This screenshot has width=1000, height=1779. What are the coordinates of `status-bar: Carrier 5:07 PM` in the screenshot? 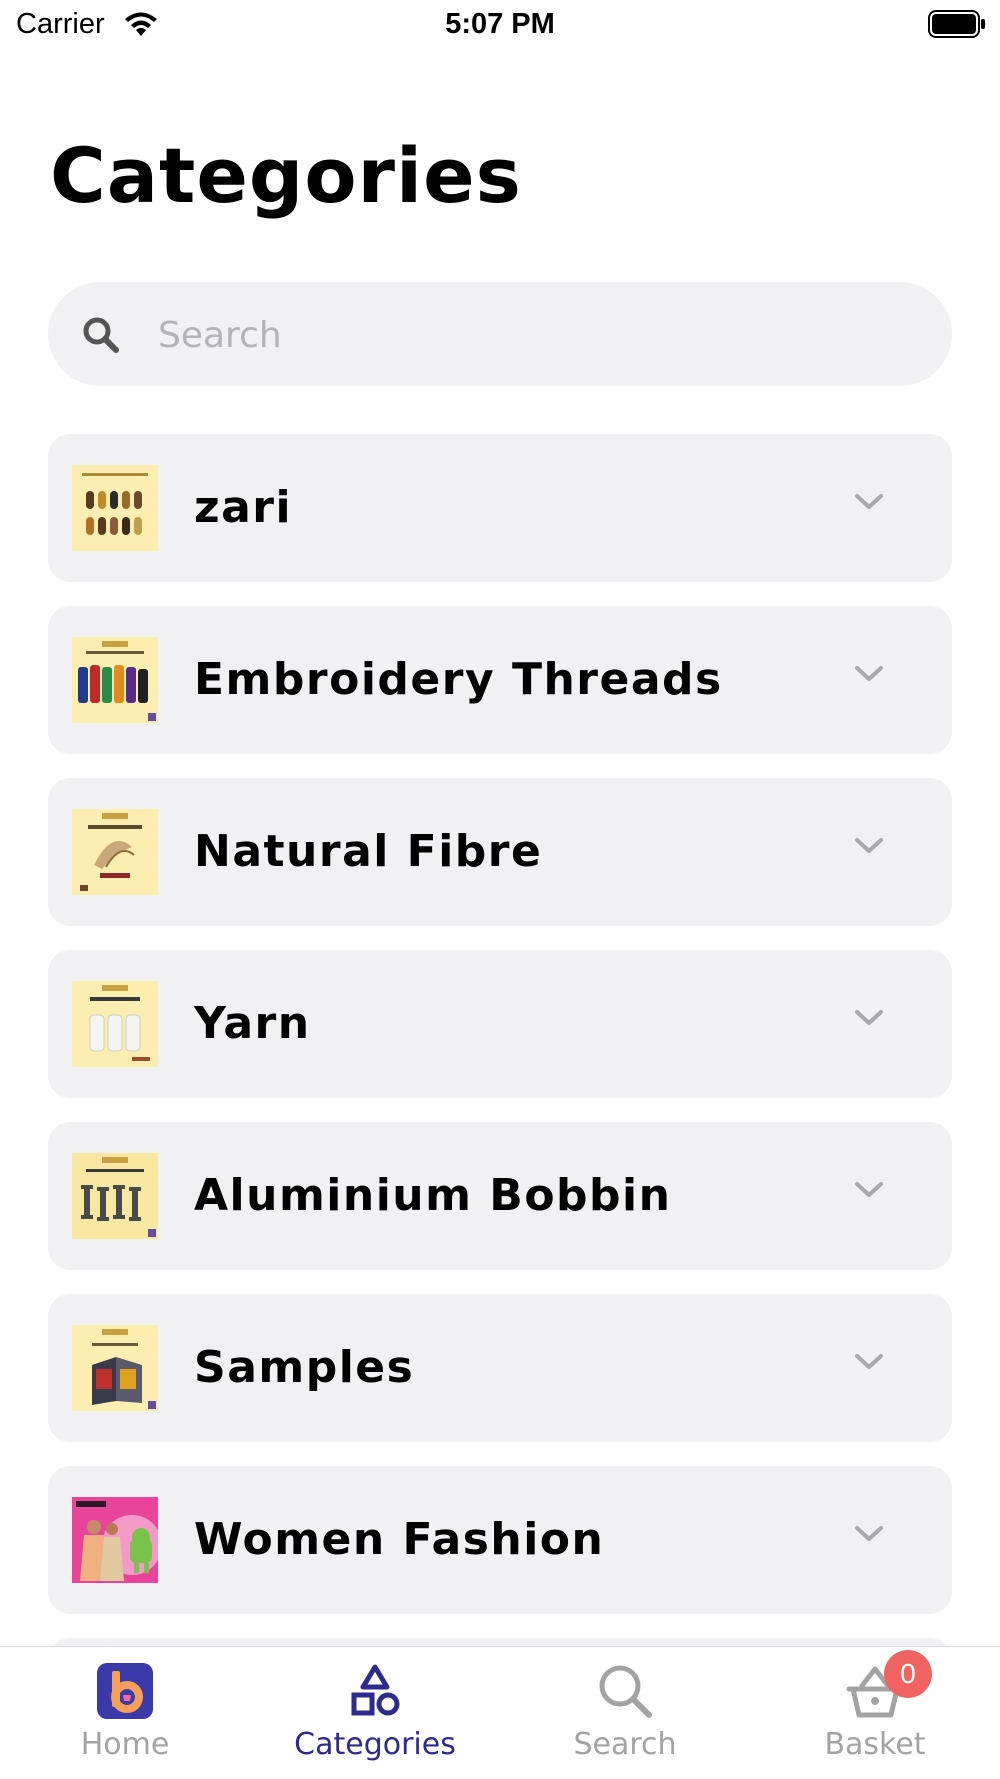 It's located at (500, 25).